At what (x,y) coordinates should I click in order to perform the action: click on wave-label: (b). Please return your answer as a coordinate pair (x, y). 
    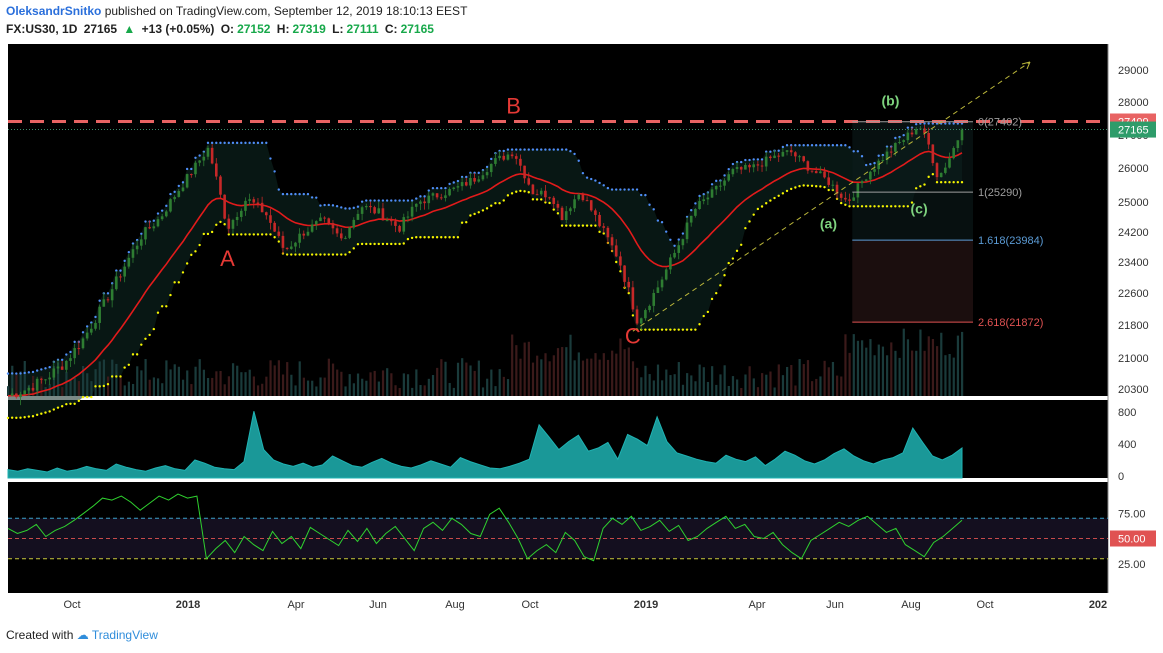
    Looking at the image, I should click on (891, 100).